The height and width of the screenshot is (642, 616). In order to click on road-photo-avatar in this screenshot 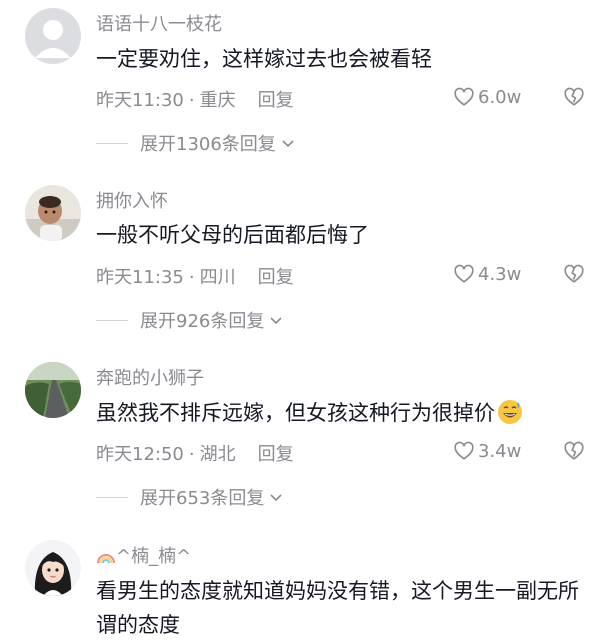, I will do `click(53, 390)`.